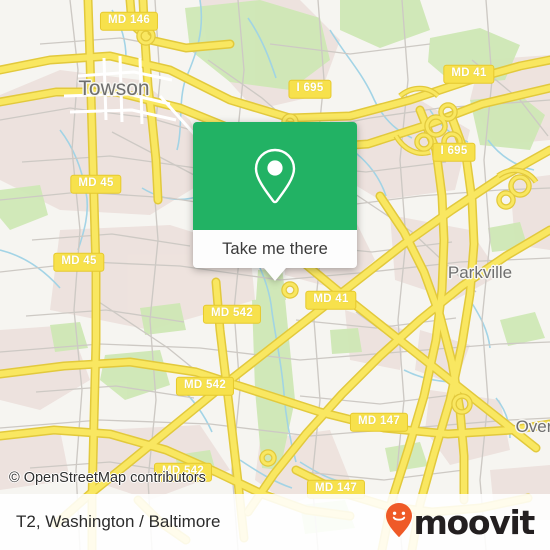 Image resolution: width=550 pixels, height=550 pixels. I want to click on station-title: T2, Washington / Baltimore, so click(118, 521).